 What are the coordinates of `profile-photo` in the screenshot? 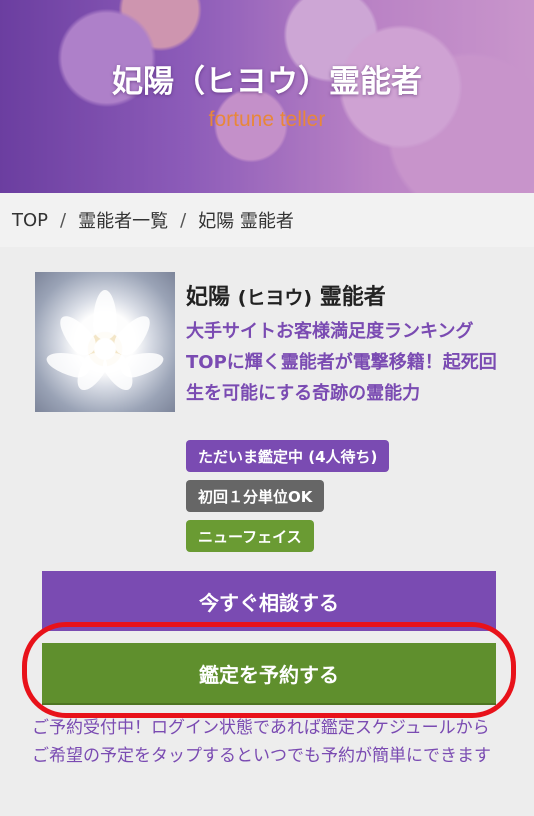 It's located at (105, 342).